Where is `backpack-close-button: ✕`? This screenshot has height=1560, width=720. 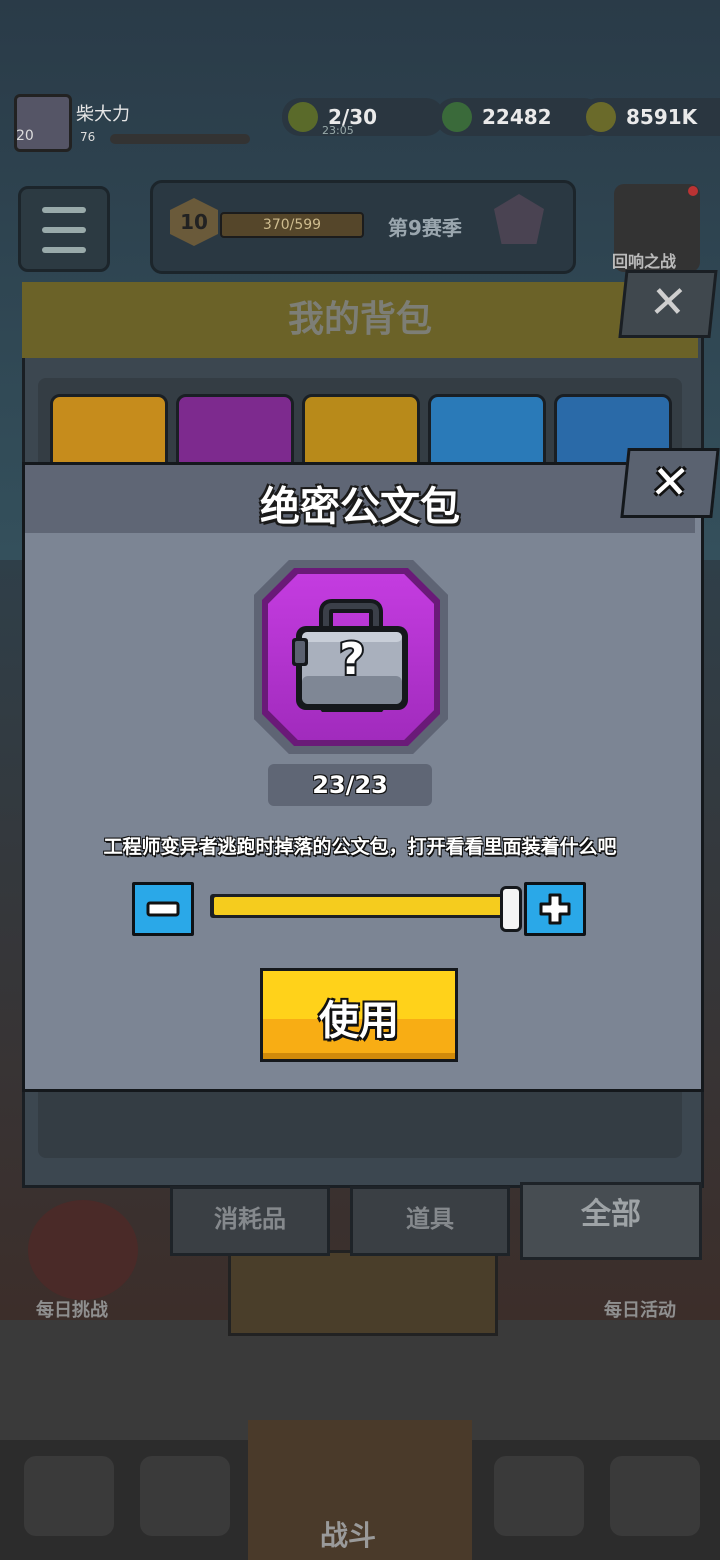 backpack-close-button: ✕ is located at coordinates (668, 304).